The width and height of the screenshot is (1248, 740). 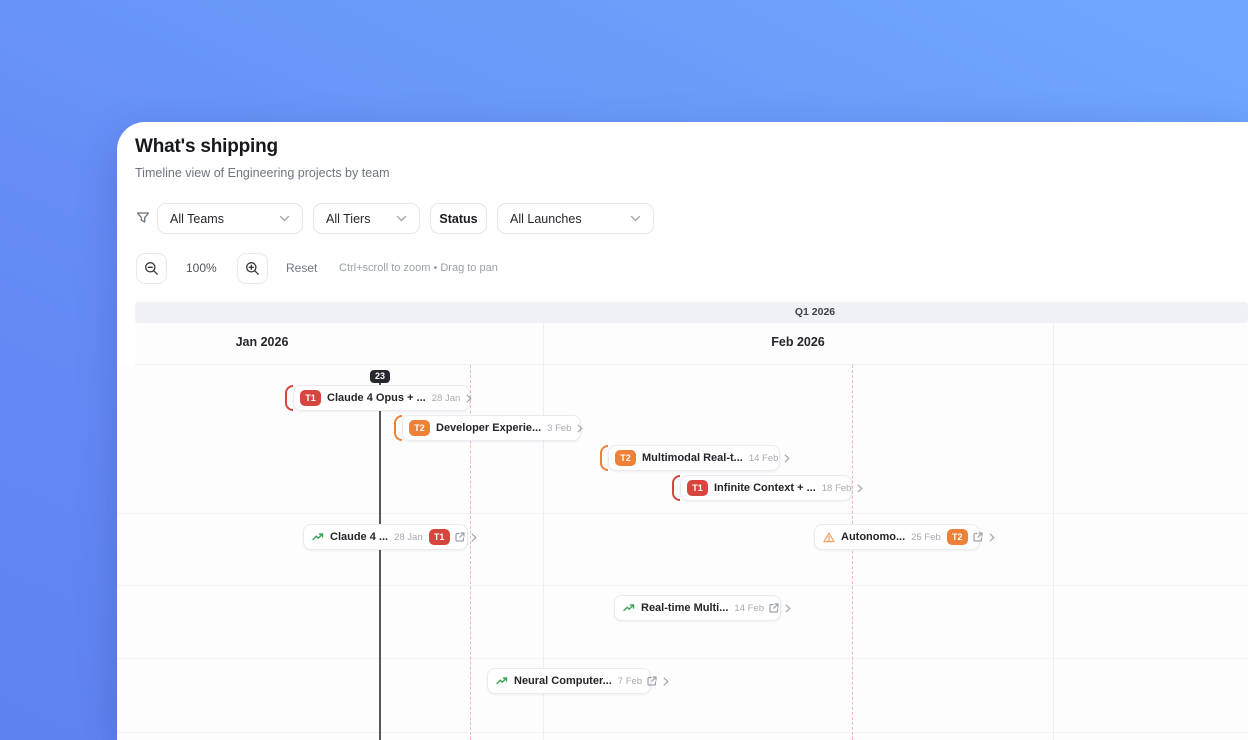 I want to click on launches-filter-dropdown: All Launches, so click(x=575, y=218).